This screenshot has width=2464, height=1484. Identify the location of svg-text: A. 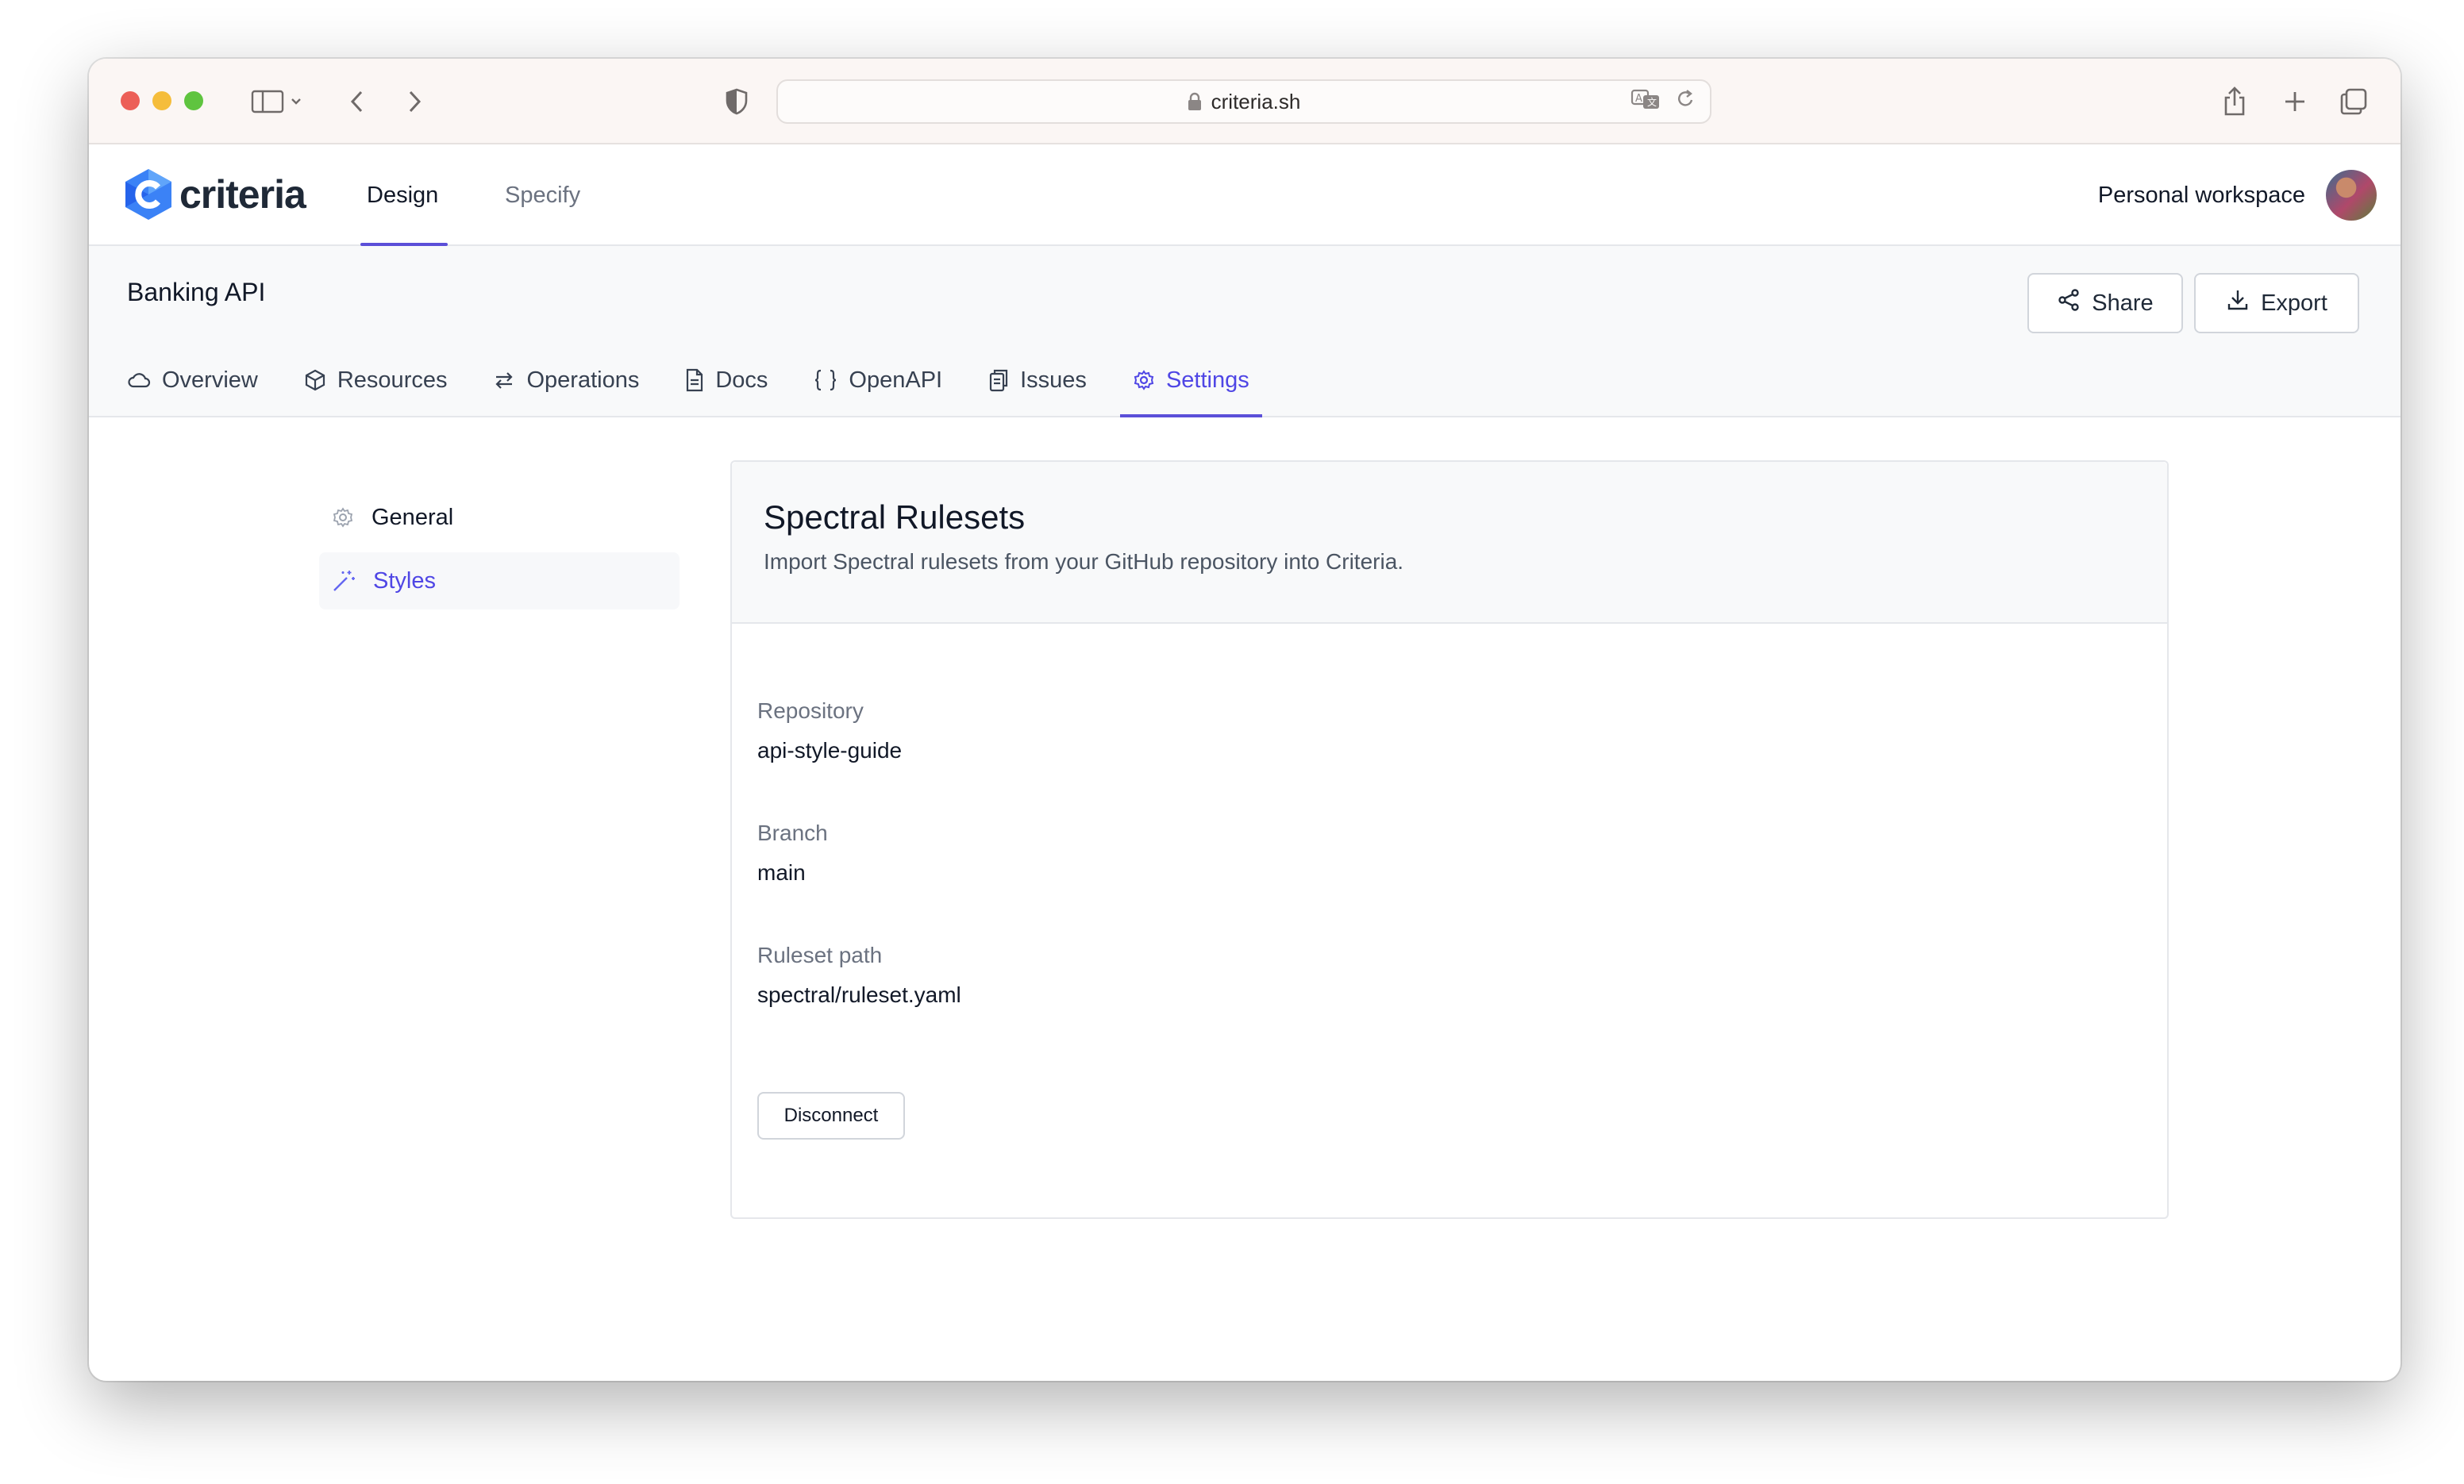
(1638, 99).